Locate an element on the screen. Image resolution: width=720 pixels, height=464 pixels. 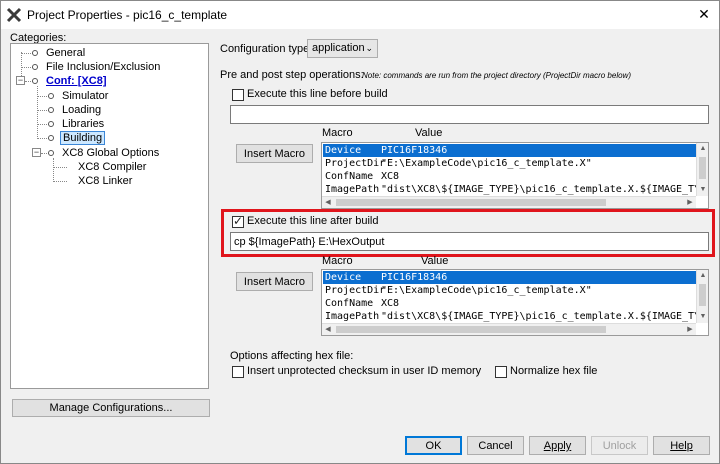
unlock-button: Unlock is located at coordinates (619, 445).